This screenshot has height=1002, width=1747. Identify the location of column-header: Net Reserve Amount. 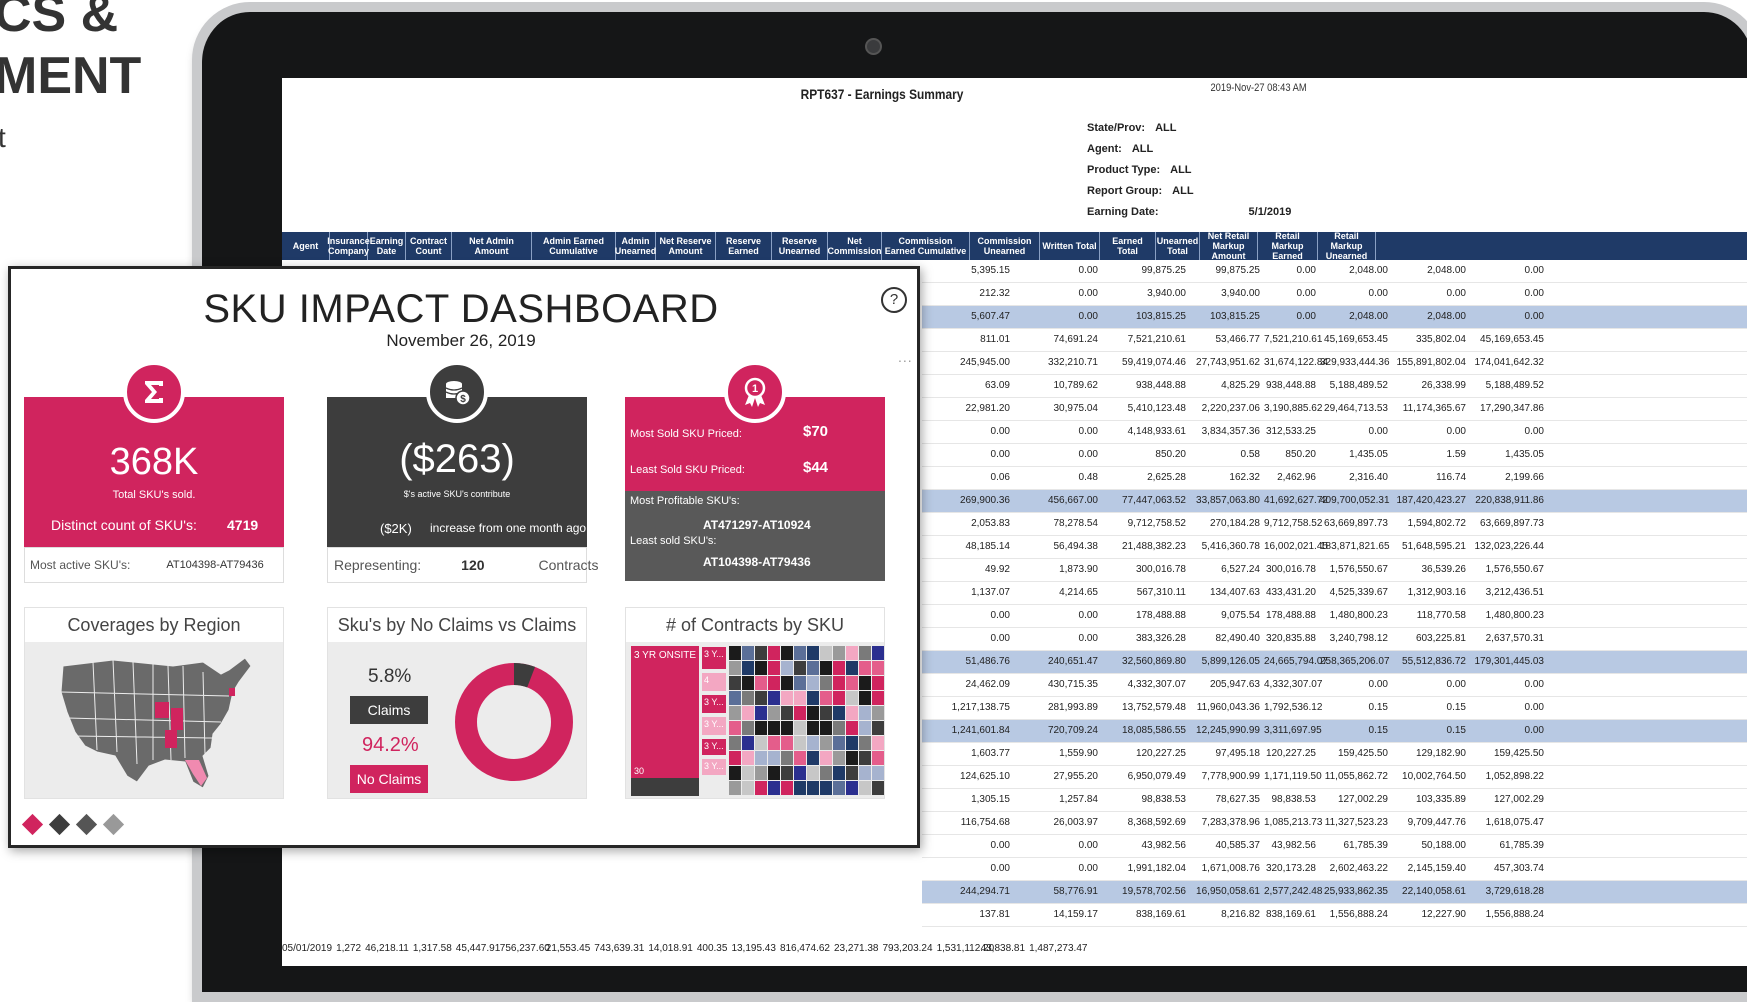
(686, 246).